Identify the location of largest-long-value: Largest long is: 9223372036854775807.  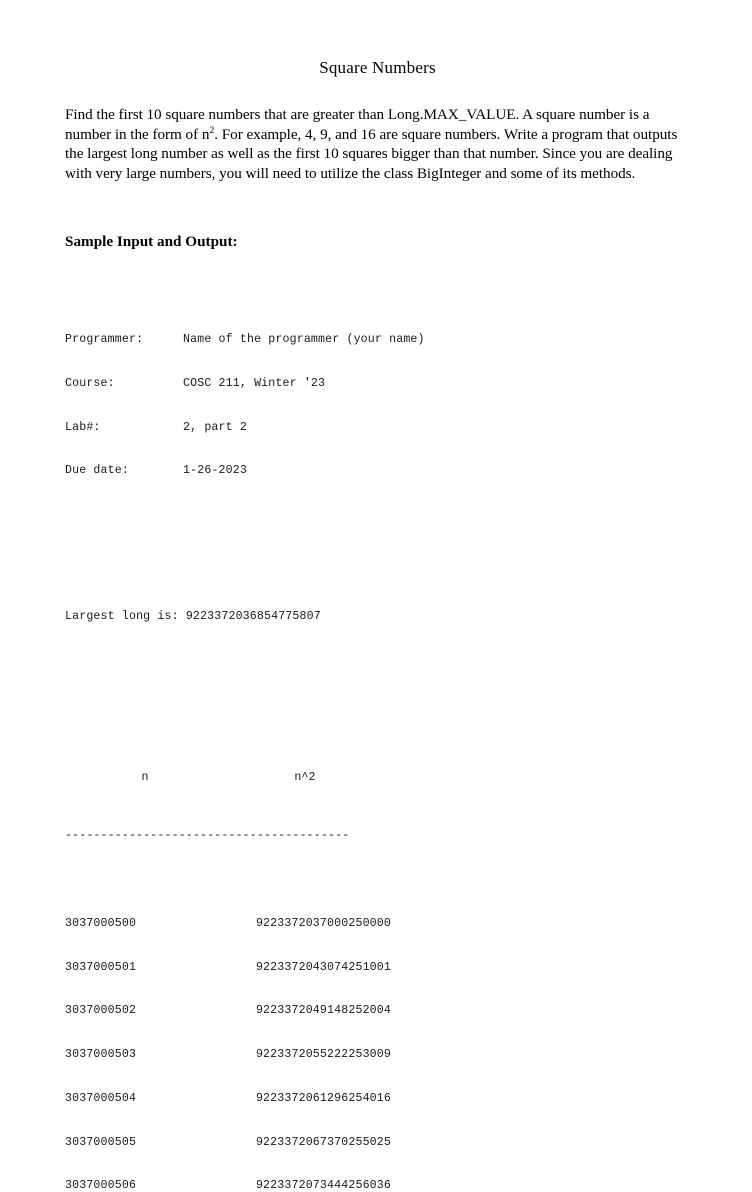
(193, 617).